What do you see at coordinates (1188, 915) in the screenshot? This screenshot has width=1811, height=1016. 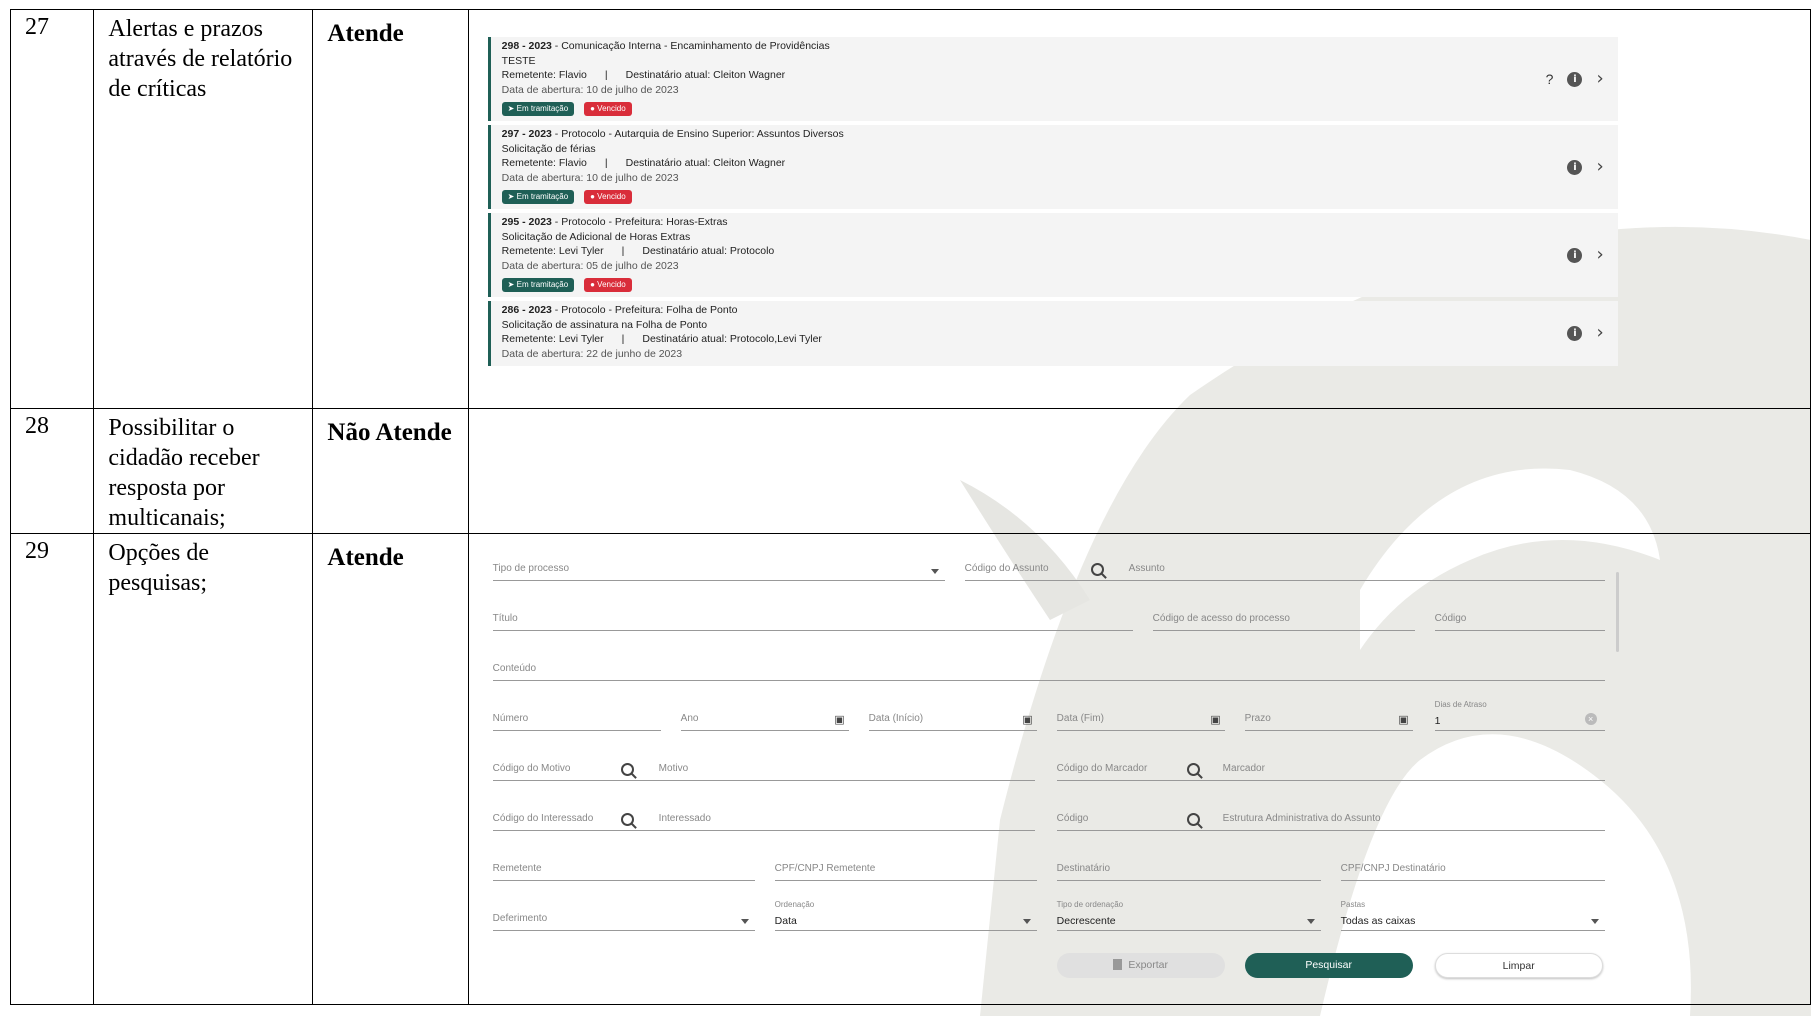 I see `ordering-type-select: Tipo de ordenação Decrescente` at bounding box center [1188, 915].